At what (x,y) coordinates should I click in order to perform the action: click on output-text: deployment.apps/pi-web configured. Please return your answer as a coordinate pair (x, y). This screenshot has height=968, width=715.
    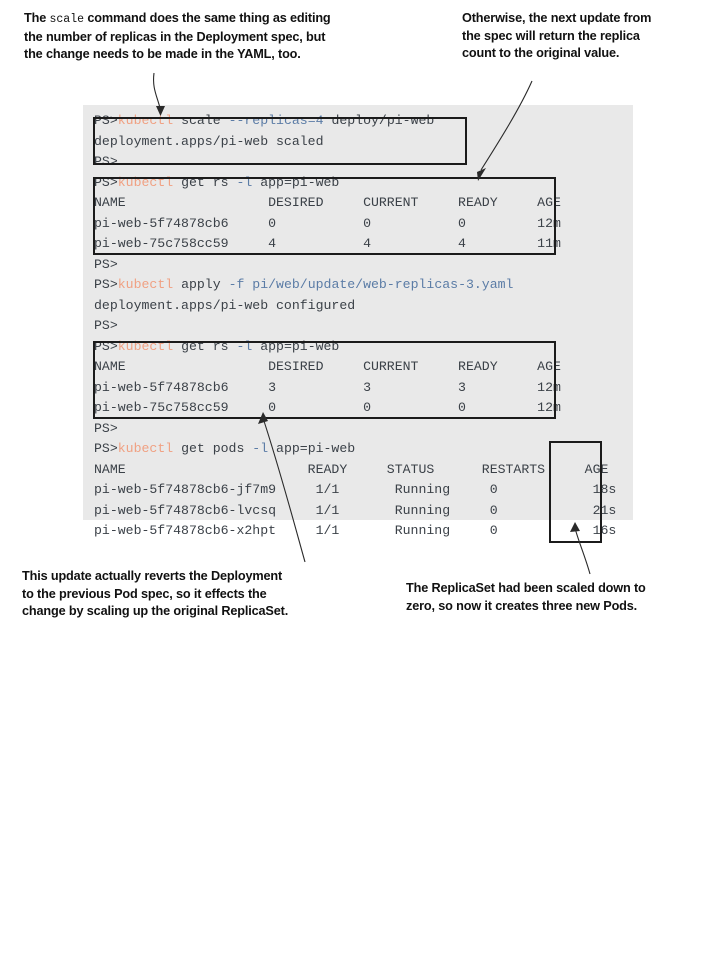
    Looking at the image, I should click on (225, 305).